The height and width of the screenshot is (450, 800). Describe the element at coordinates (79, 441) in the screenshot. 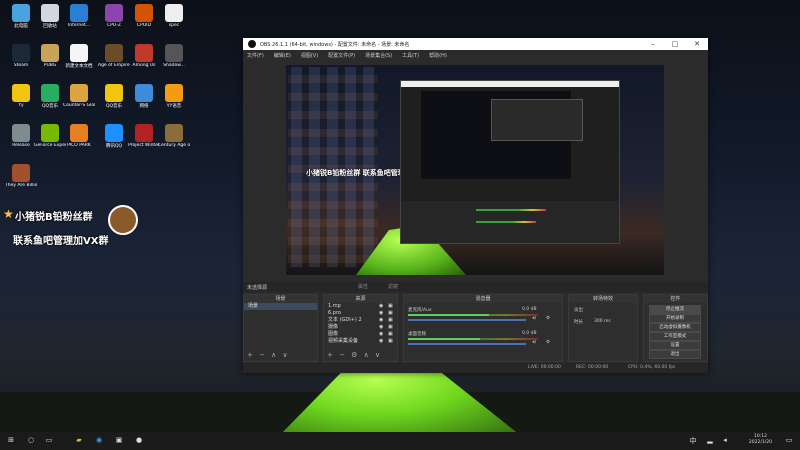

I see `file-explorer-icon: ▰` at that location.